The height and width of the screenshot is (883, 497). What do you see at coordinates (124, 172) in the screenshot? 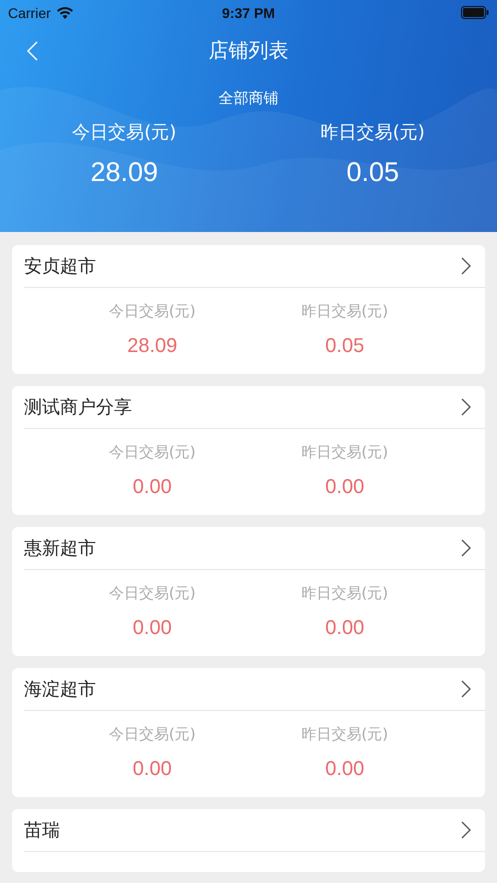
I see `summary-value: 28.09` at bounding box center [124, 172].